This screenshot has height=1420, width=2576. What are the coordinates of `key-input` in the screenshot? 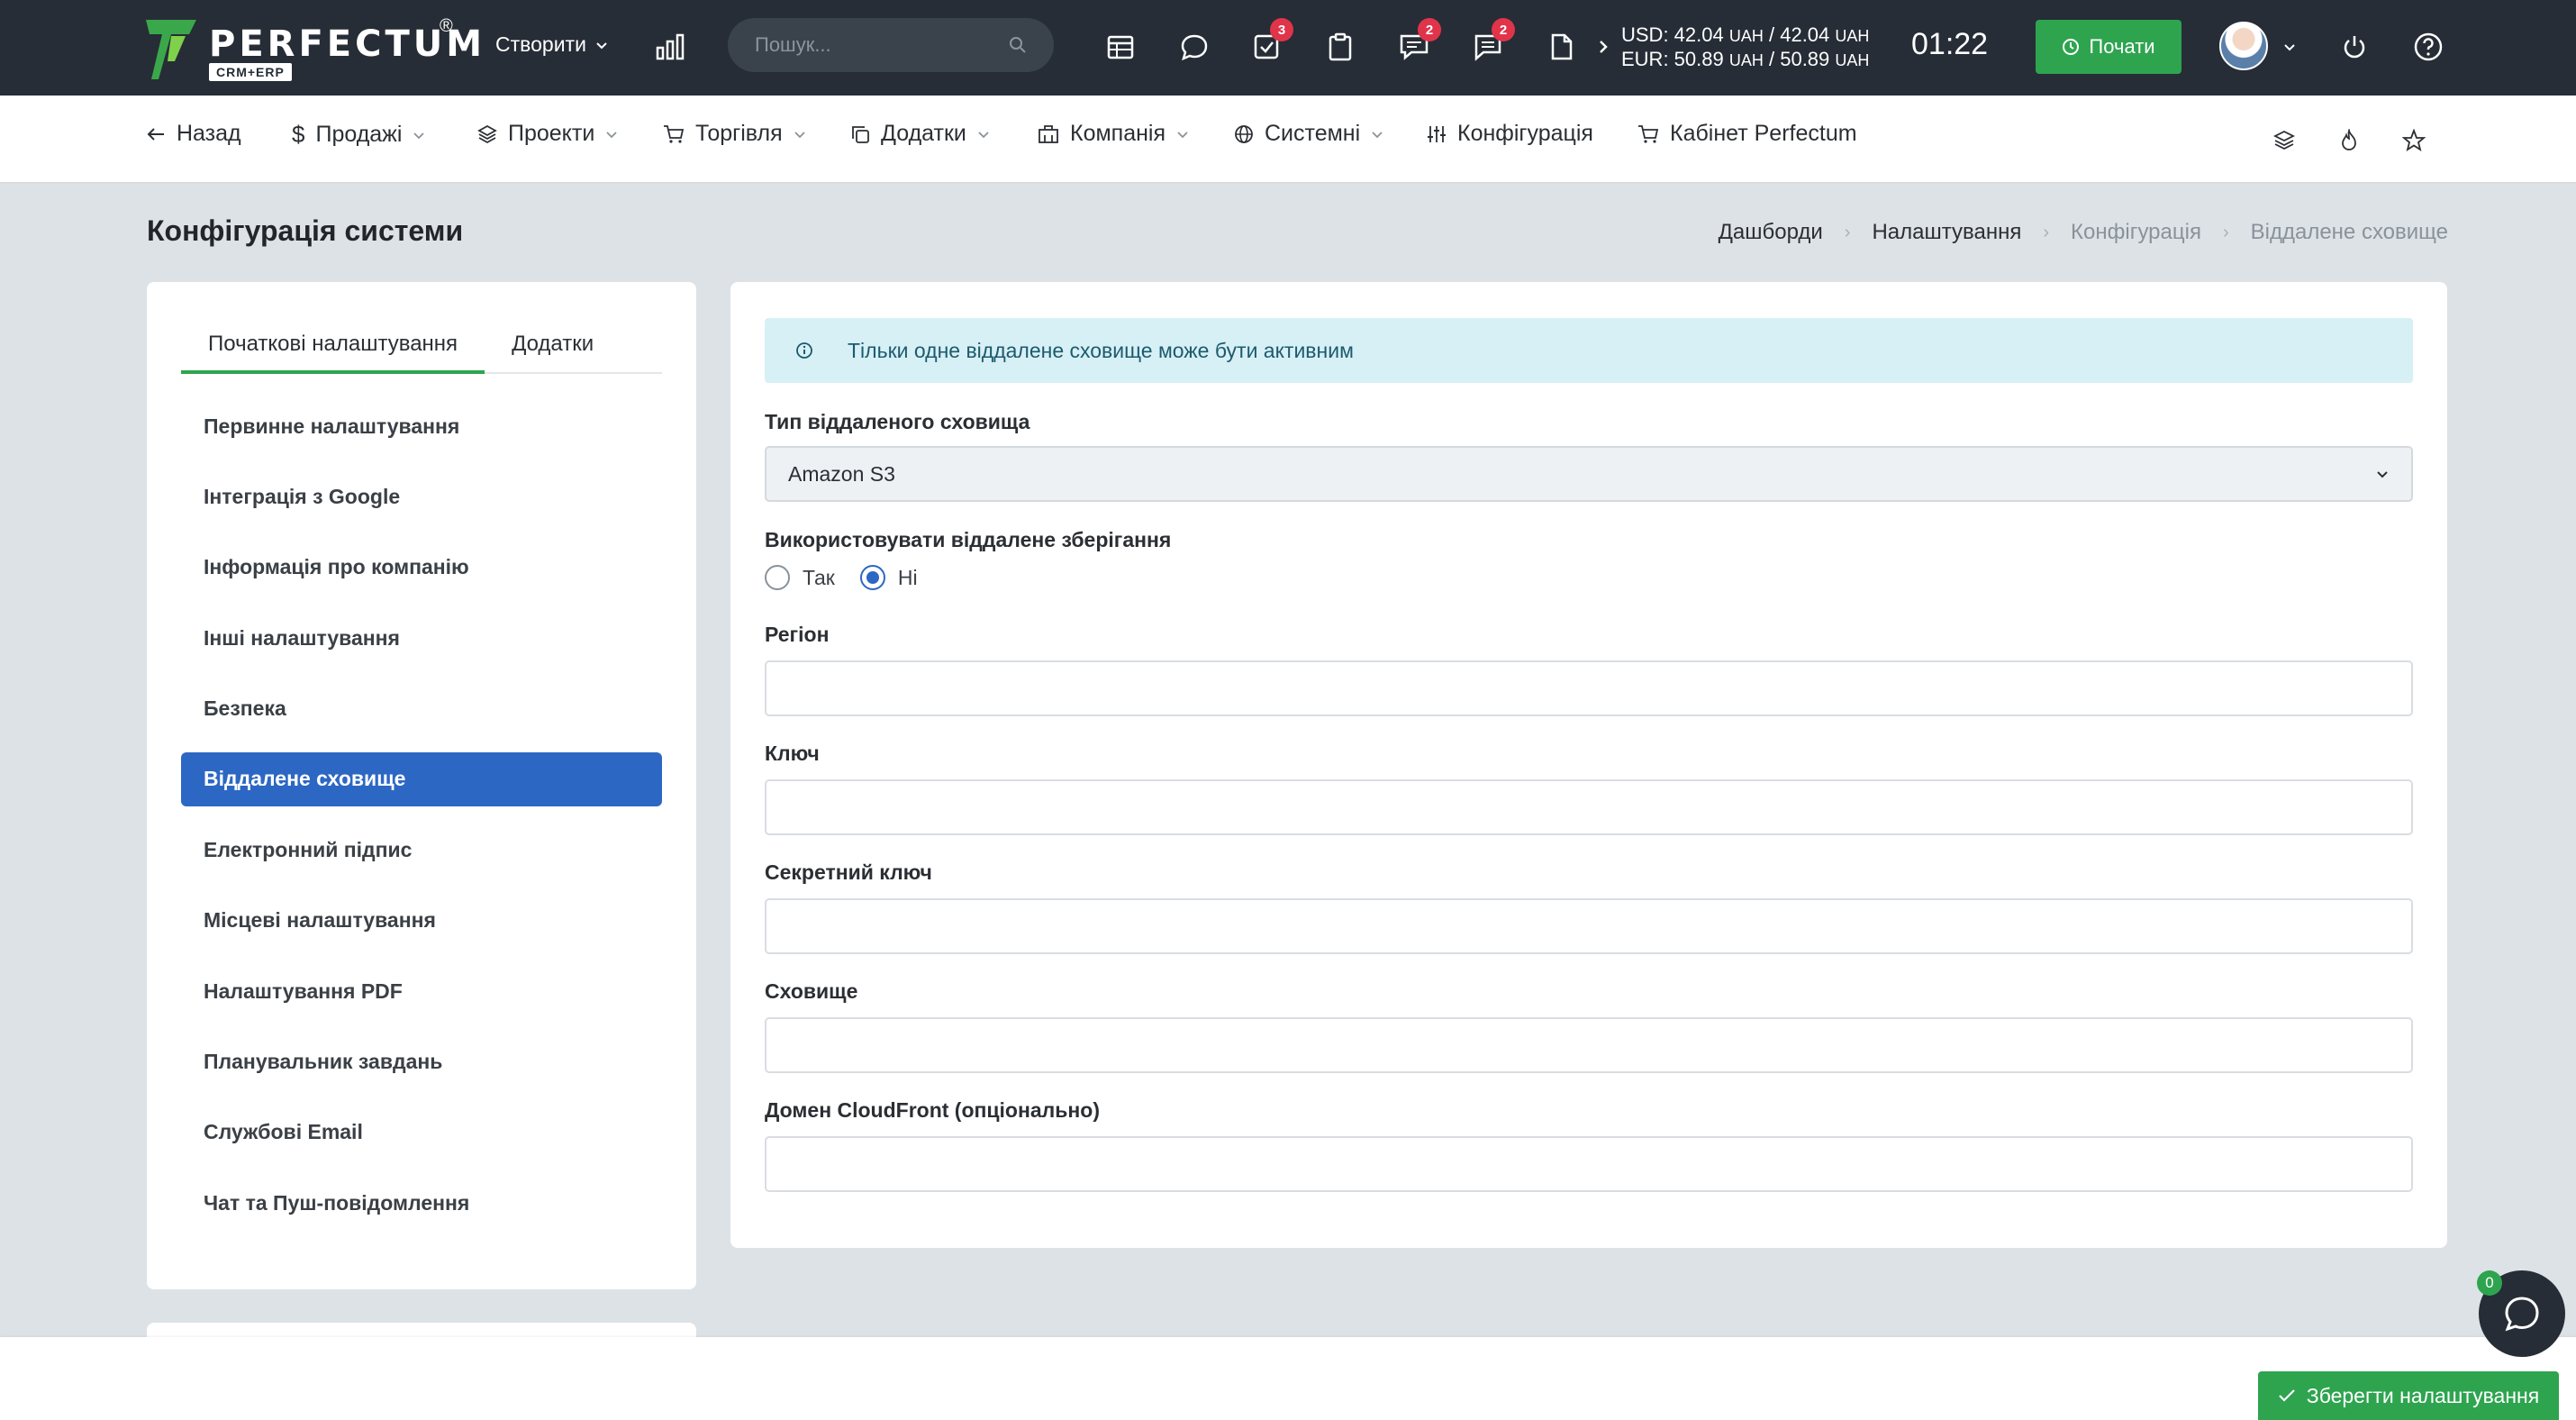 It's located at (1589, 807).